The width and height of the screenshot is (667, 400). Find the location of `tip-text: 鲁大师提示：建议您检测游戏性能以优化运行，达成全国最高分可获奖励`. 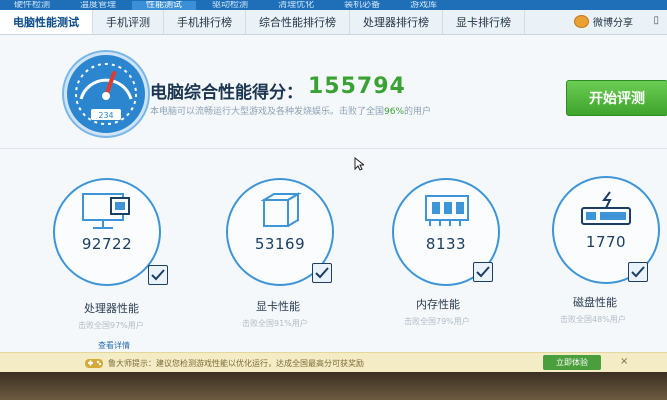

tip-text: 鲁大师提示：建议您检测游戏性能以优化运行，达成全国最高分可获奖励 is located at coordinates (236, 363).